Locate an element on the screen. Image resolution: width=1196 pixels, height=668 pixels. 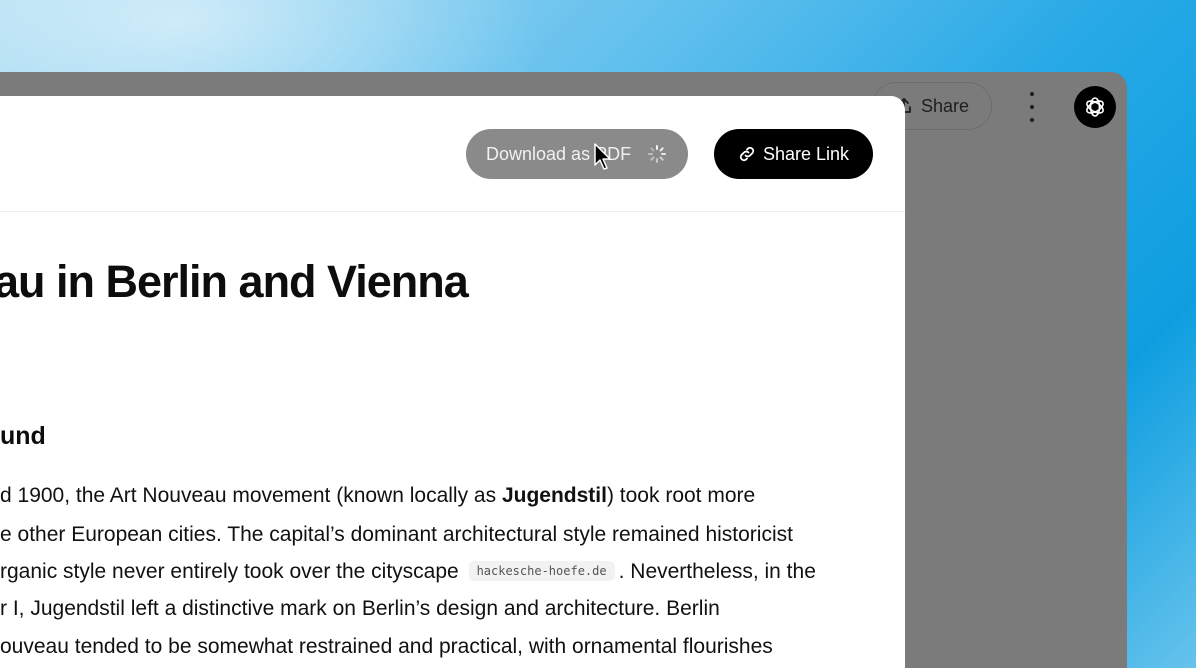
more-options-icon is located at coordinates (1032, 107).